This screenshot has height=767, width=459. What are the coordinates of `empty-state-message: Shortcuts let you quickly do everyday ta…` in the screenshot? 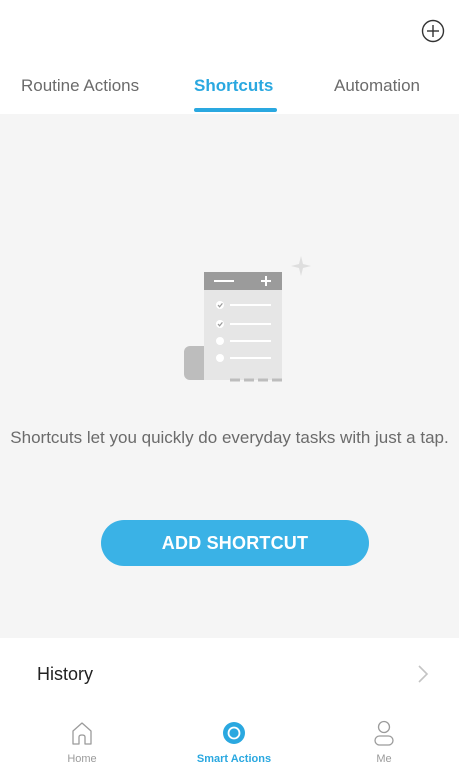 It's located at (229, 437).